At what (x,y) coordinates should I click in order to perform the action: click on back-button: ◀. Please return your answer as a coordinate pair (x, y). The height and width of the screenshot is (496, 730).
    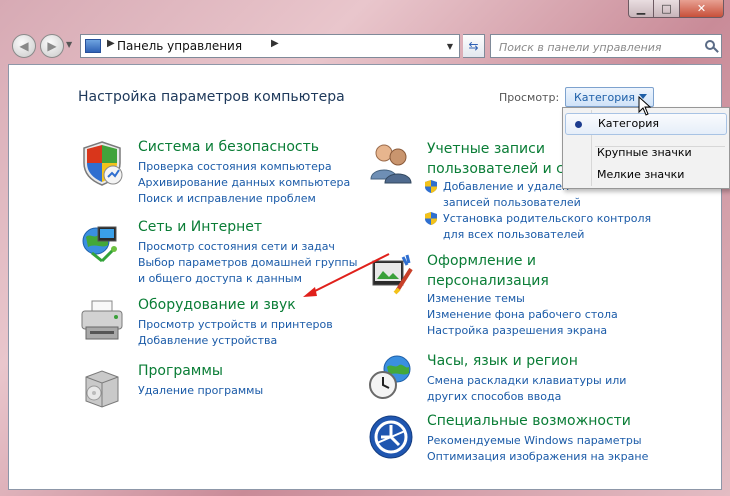
    Looking at the image, I should click on (24, 46).